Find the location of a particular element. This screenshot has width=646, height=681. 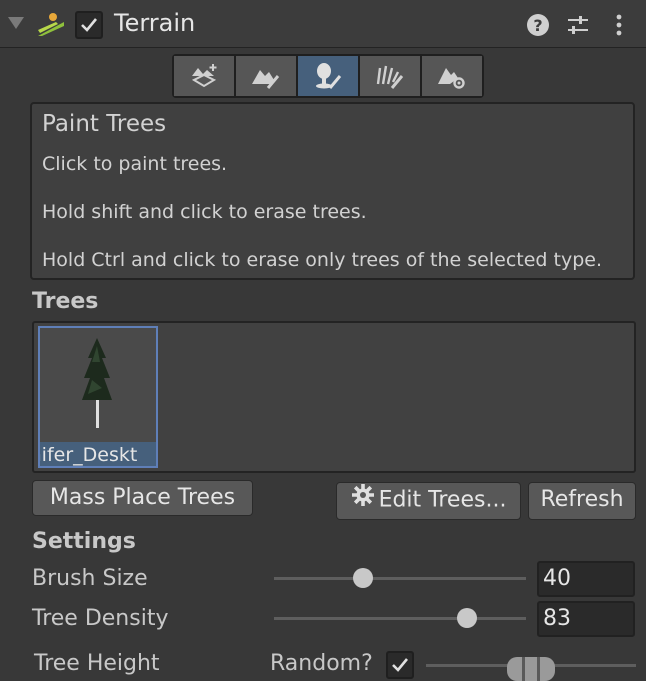

tab-create-neighbor-terrains is located at coordinates (204, 76).